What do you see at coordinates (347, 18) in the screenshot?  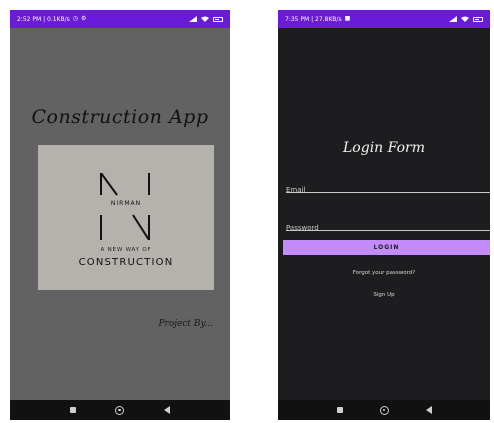 I see `notification-icon: ■` at bounding box center [347, 18].